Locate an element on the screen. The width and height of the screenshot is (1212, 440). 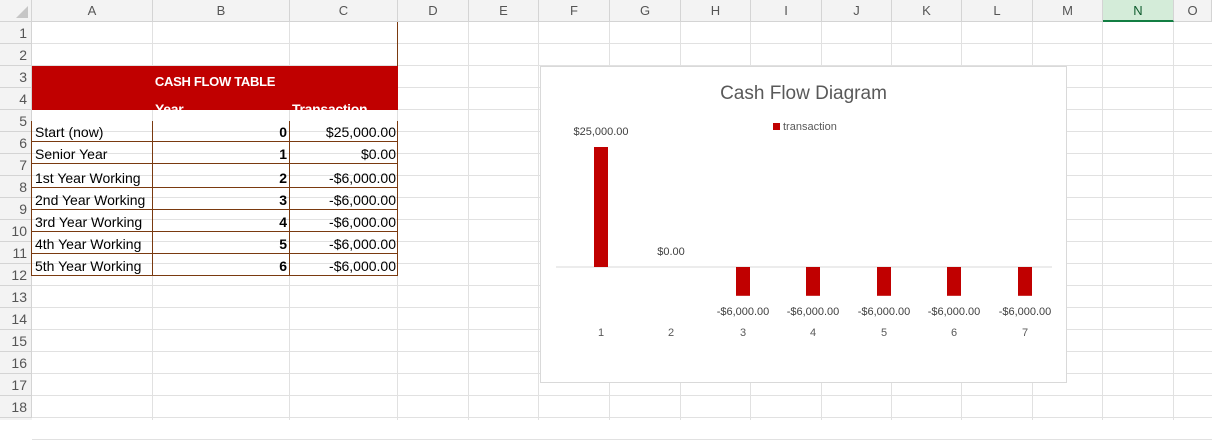
cell-label: Senior Year is located at coordinates (71, 154).